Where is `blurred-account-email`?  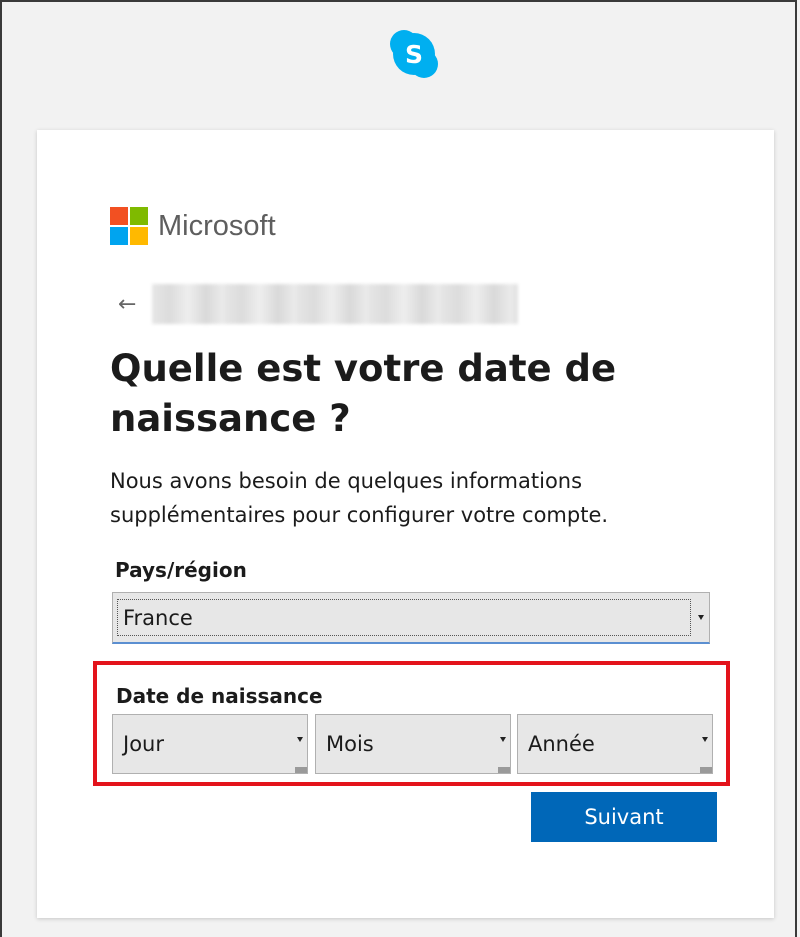 blurred-account-email is located at coordinates (335, 304).